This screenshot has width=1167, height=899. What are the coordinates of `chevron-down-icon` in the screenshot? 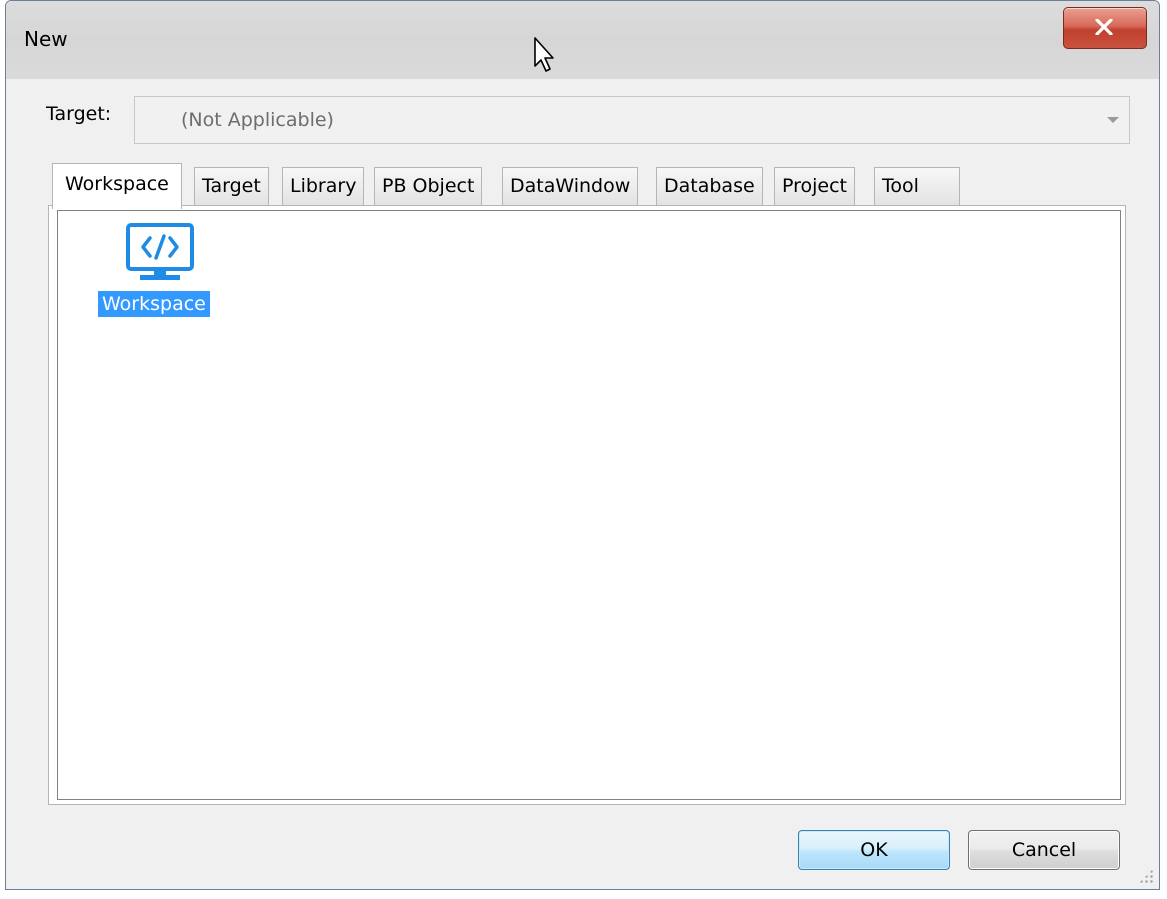 It's located at (1113, 120).